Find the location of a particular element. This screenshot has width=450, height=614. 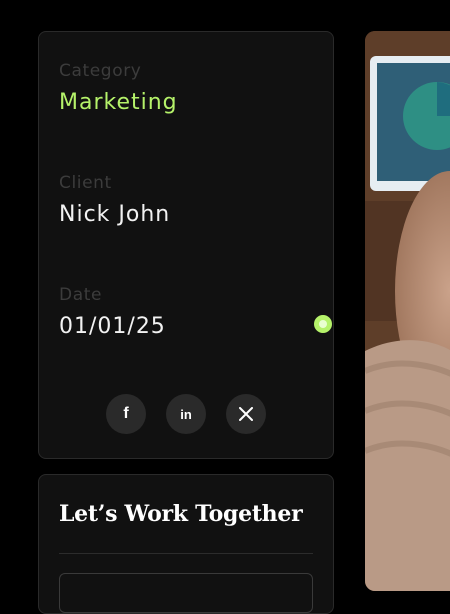

category-value: Marketing is located at coordinates (118, 102).